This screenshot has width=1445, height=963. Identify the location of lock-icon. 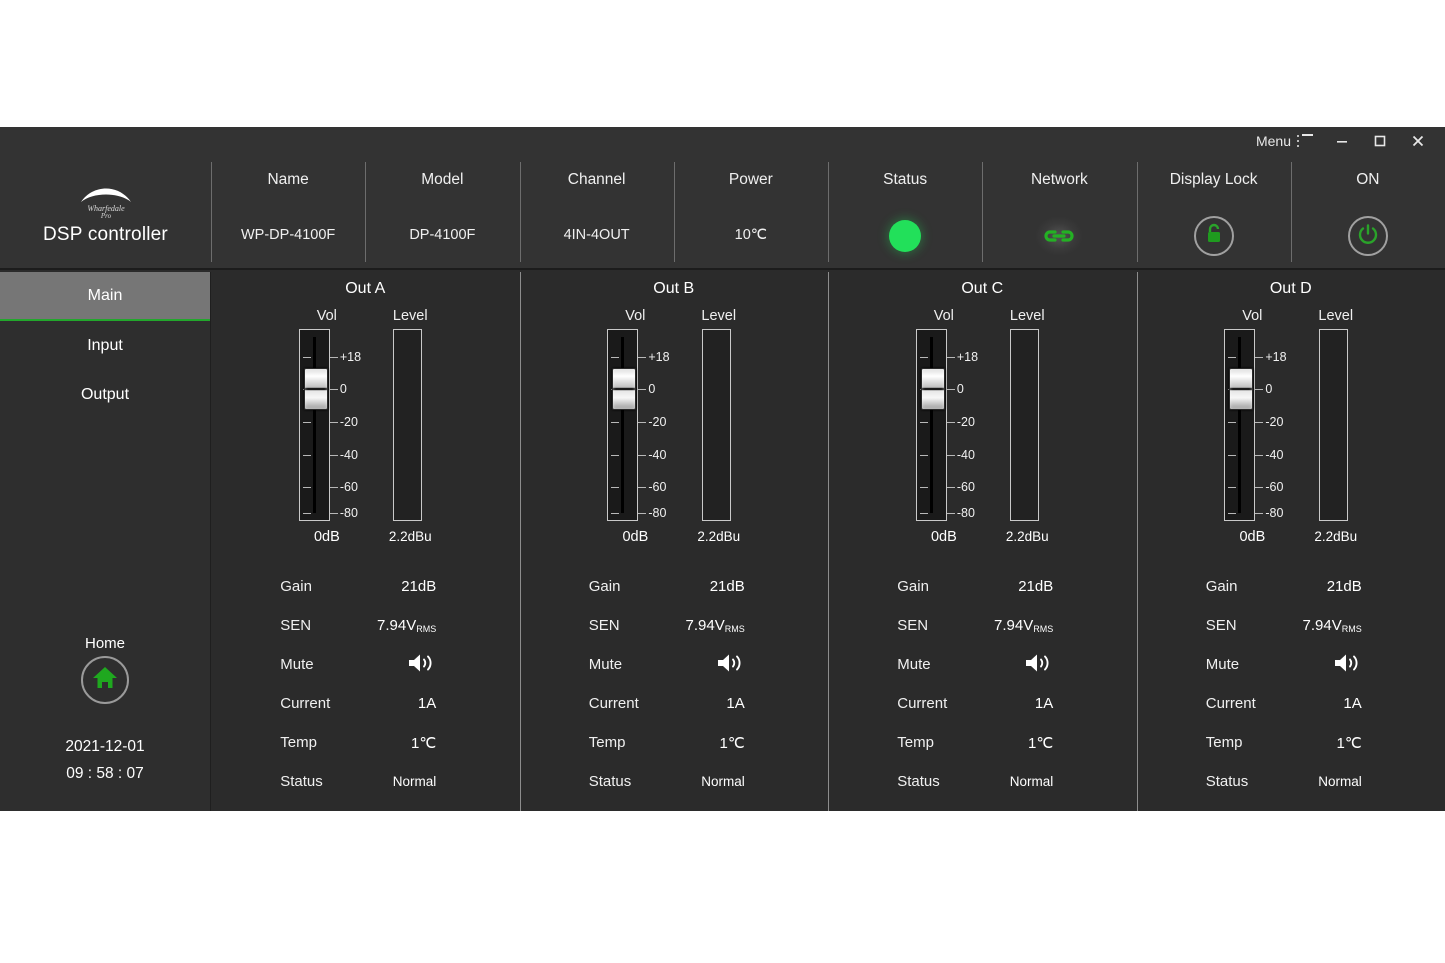
(1214, 236).